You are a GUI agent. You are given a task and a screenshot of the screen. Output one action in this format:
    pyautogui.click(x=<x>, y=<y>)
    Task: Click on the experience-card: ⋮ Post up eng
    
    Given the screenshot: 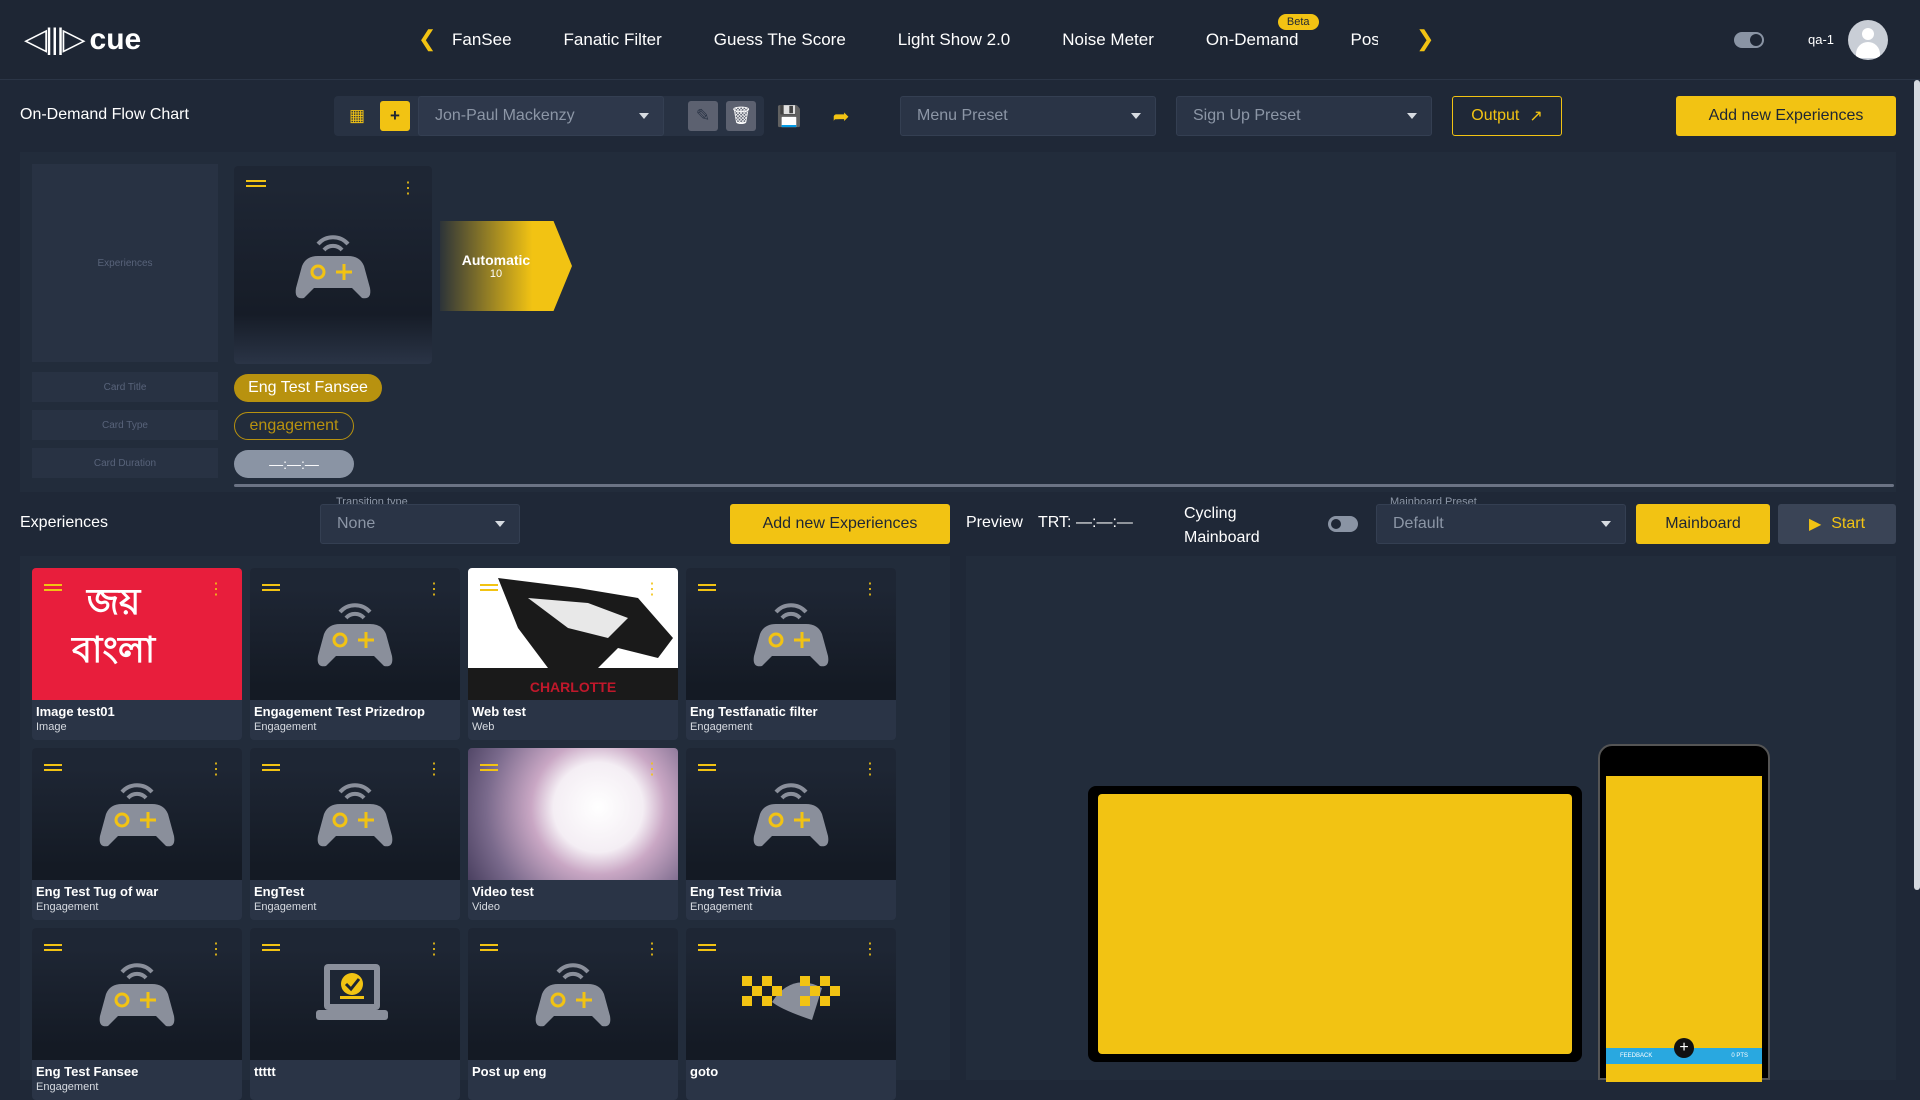 What is the action you would take?
    pyautogui.click(x=573, y=1014)
    